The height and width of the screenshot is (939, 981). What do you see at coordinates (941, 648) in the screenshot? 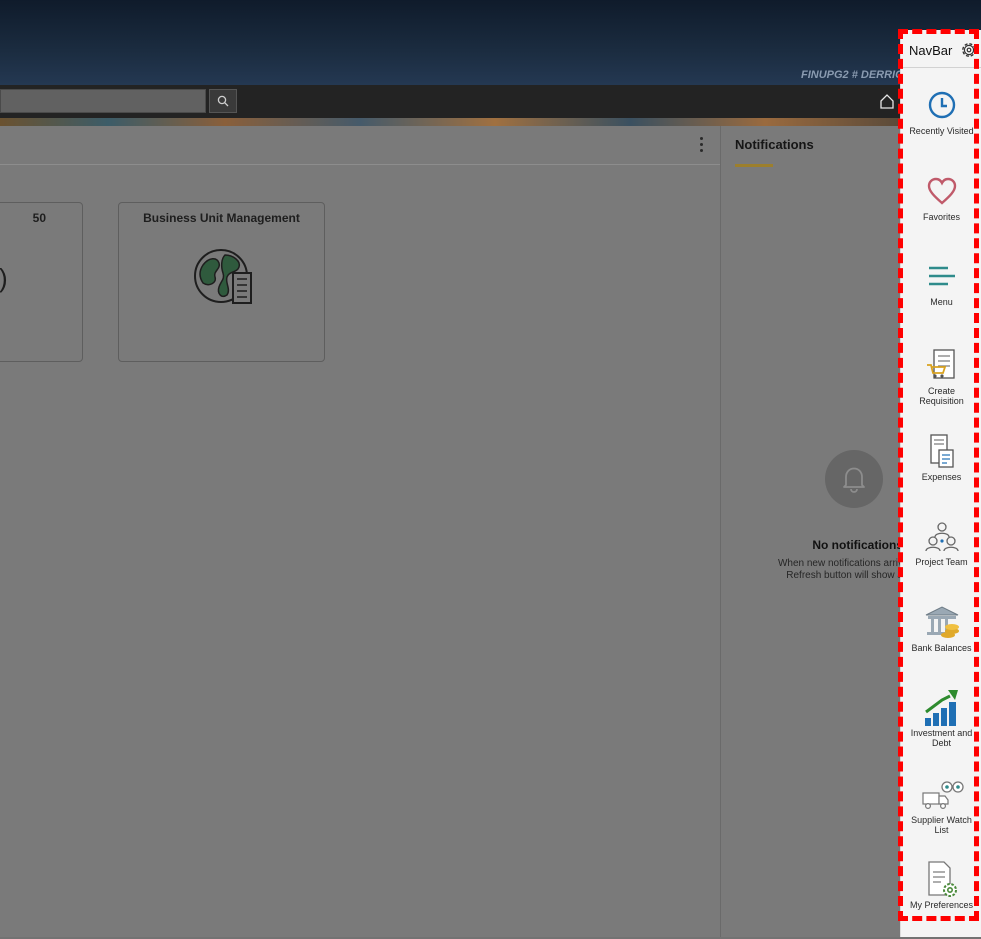
I see `navbar-item-label: Bank Balances` at bounding box center [941, 648].